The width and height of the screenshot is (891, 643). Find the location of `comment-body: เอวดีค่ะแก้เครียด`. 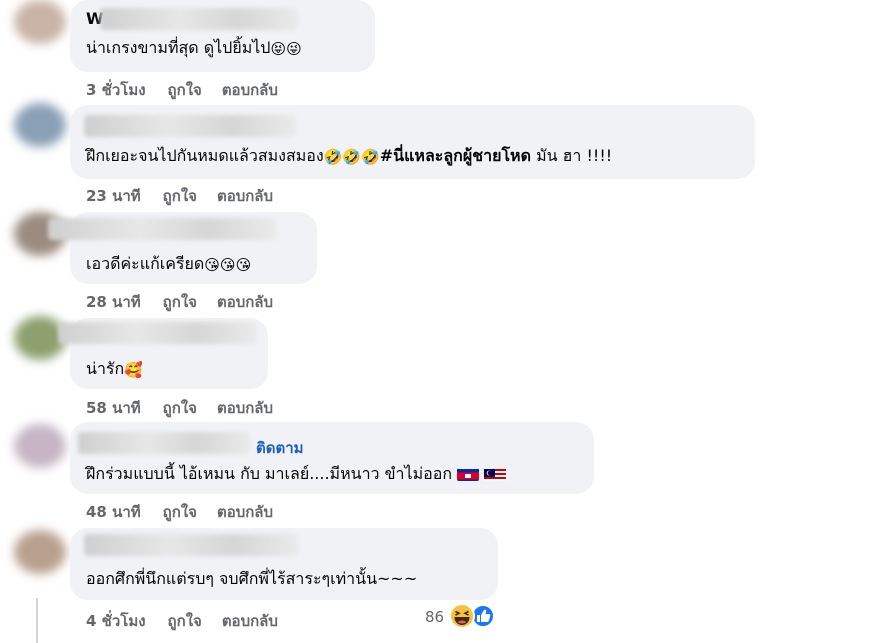

comment-body: เอวดีค่ะแก้เครียด is located at coordinates (145, 263).